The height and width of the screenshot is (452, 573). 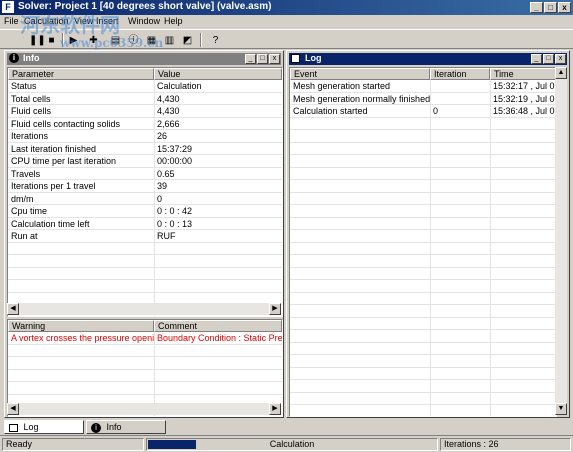 I want to click on table-cell: Calculation, so click(x=179, y=86).